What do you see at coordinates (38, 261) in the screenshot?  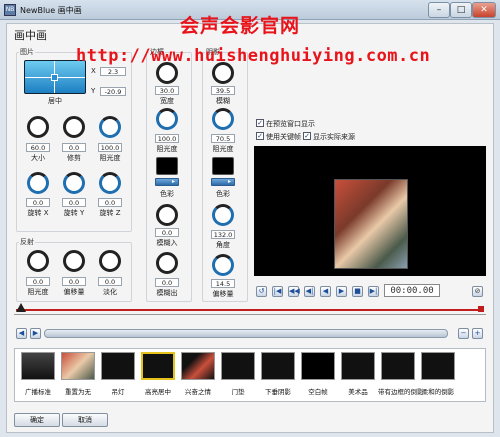 I see `reflection-opacity-knob` at bounding box center [38, 261].